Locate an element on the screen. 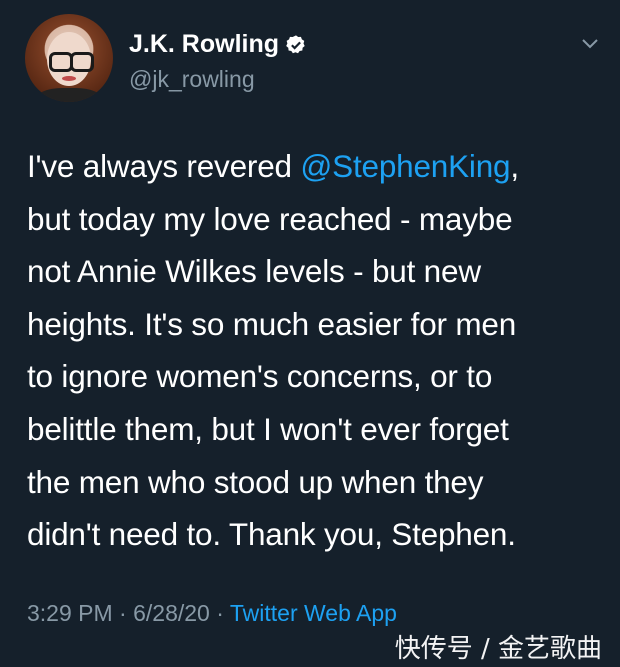 The image size is (620, 667). tweet-line-1-text: I've always revered is located at coordinates (164, 166).